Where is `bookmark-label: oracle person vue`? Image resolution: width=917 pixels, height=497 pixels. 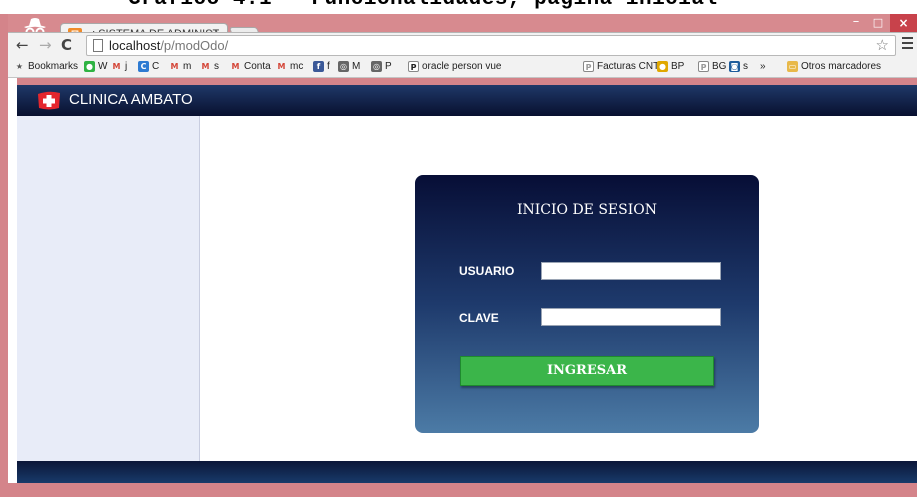 bookmark-label: oracle person vue is located at coordinates (462, 66).